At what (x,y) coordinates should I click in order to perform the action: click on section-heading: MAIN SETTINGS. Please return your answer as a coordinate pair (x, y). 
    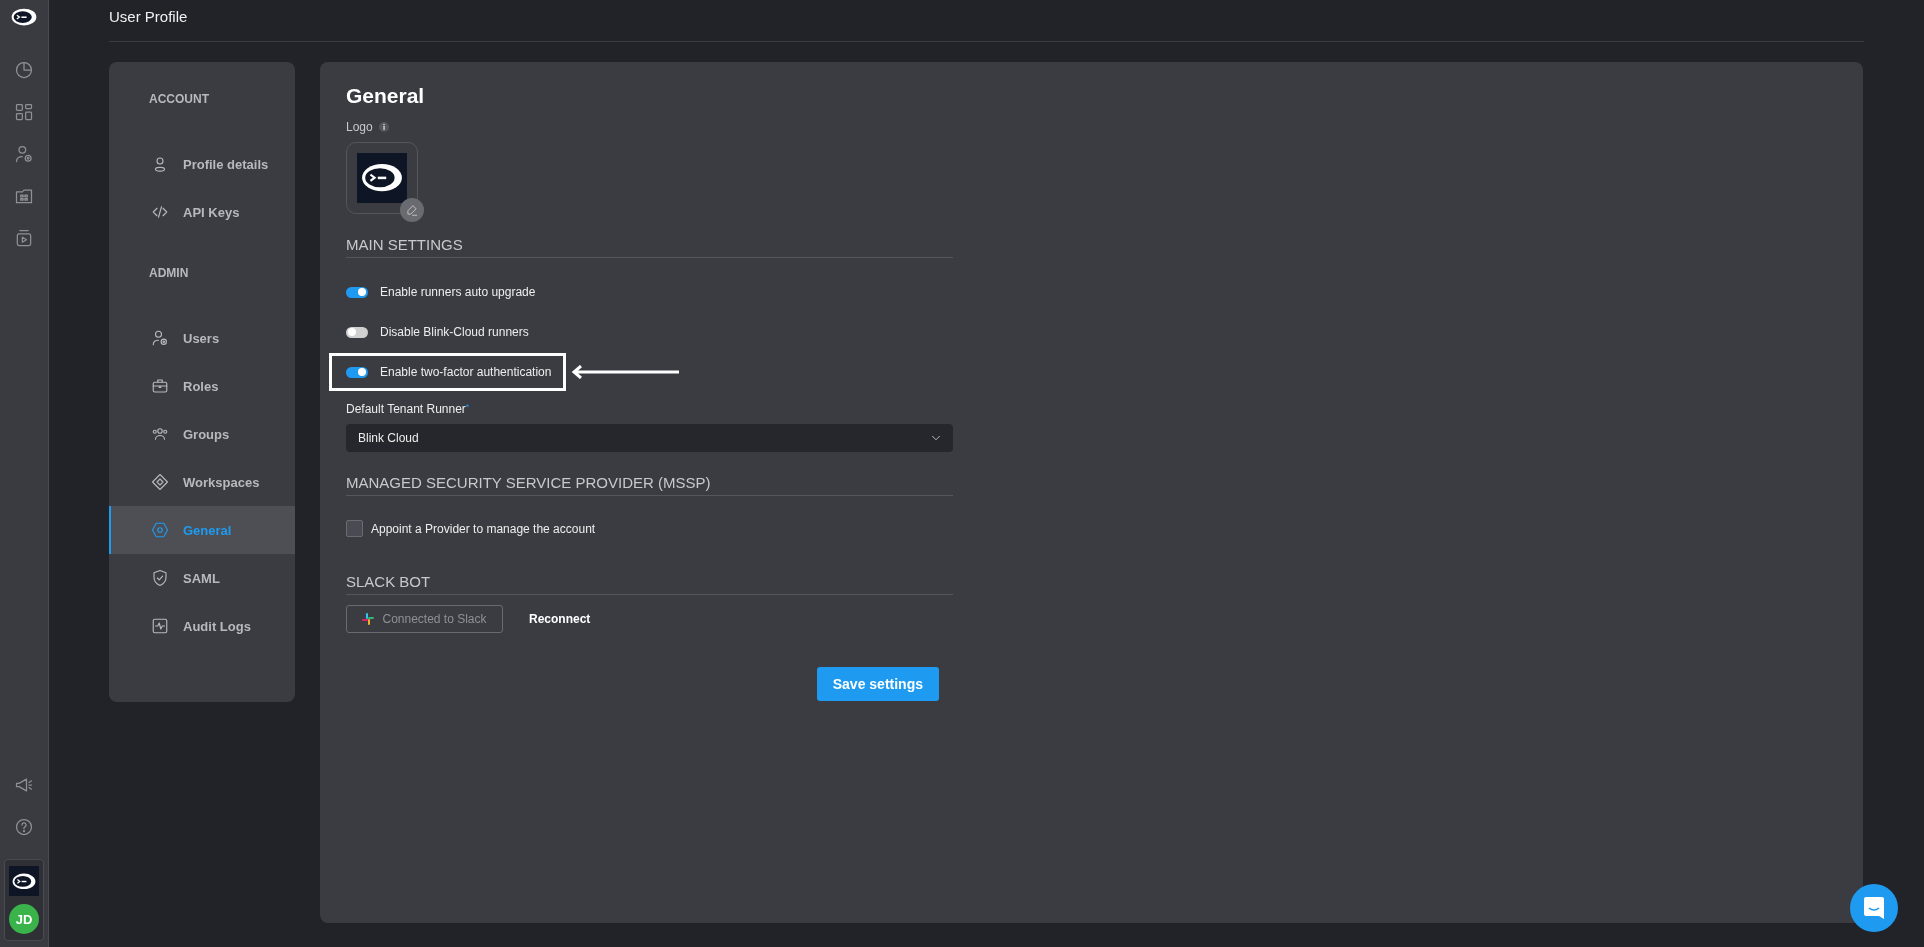
    Looking at the image, I should click on (649, 247).